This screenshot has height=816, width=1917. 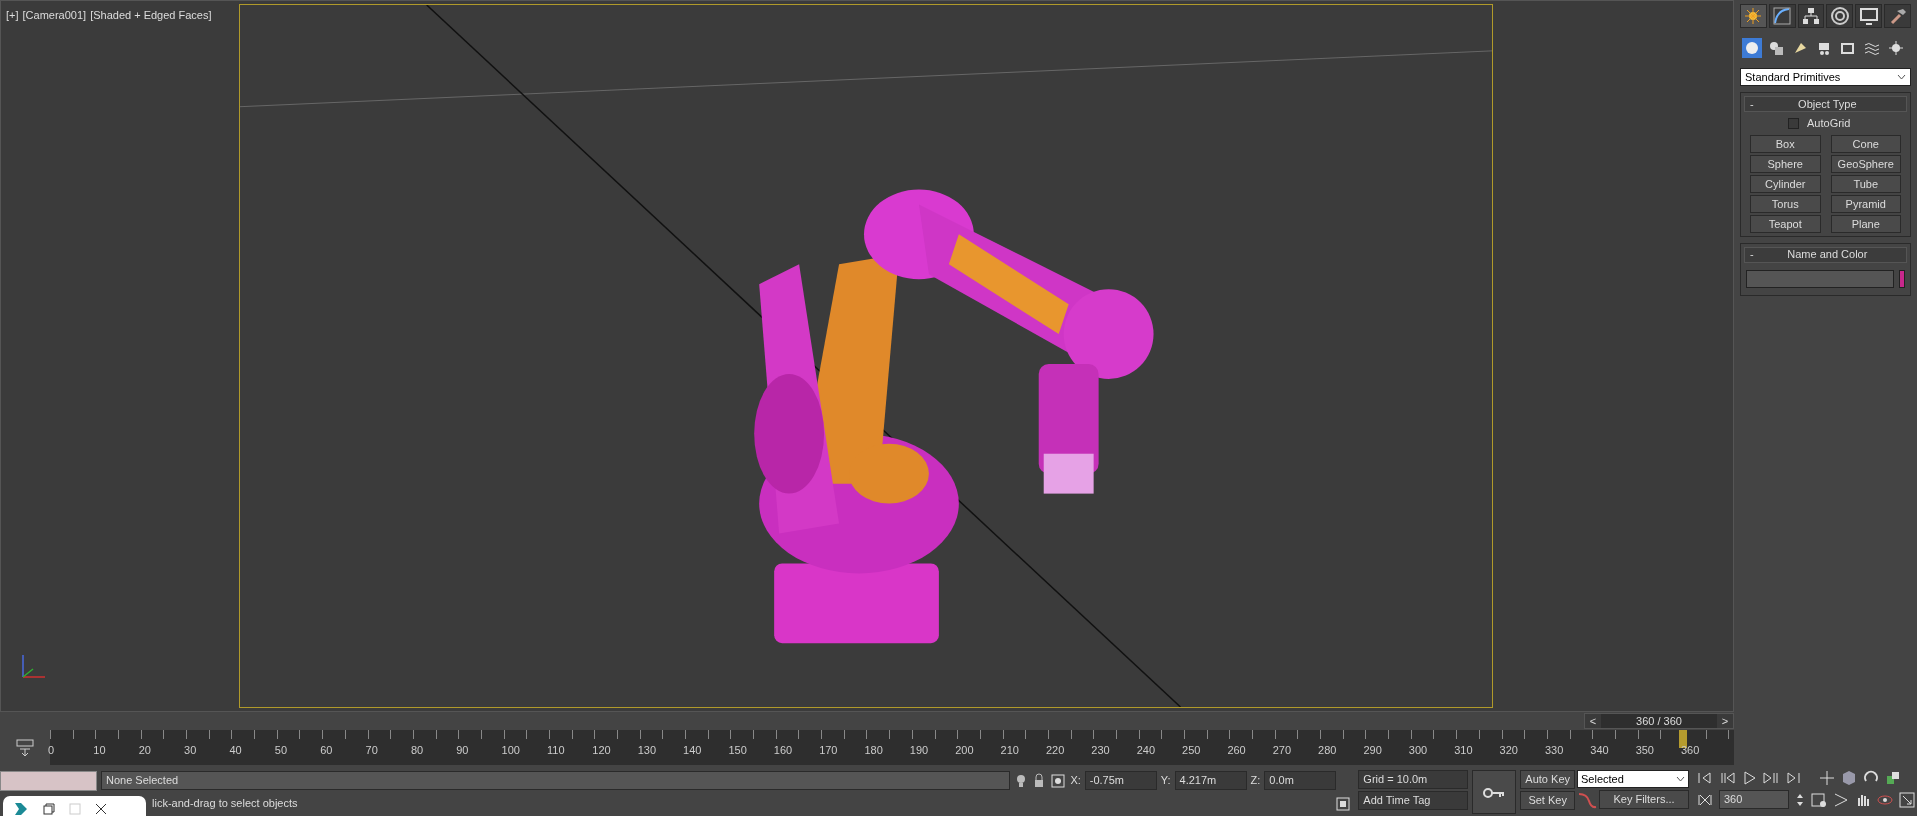 I want to click on chevron-icon, so click(x=1680, y=779).